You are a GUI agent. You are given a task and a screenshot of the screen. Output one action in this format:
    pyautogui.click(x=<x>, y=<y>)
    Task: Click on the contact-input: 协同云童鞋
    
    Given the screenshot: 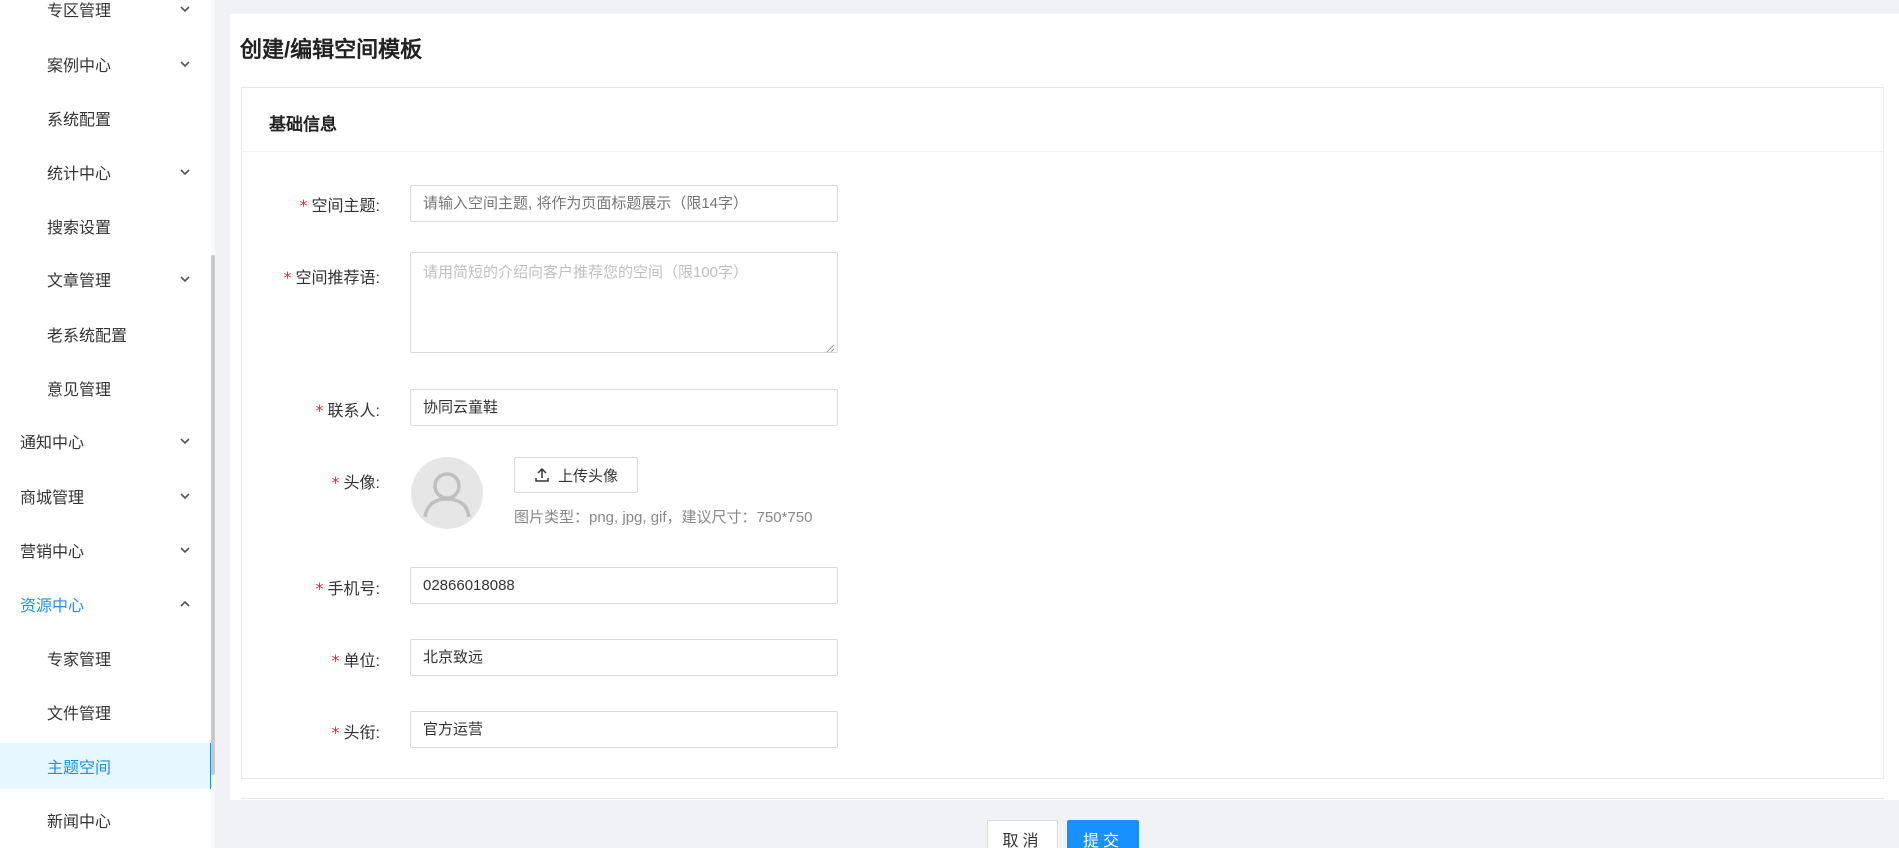 What is the action you would take?
    pyautogui.click(x=624, y=407)
    